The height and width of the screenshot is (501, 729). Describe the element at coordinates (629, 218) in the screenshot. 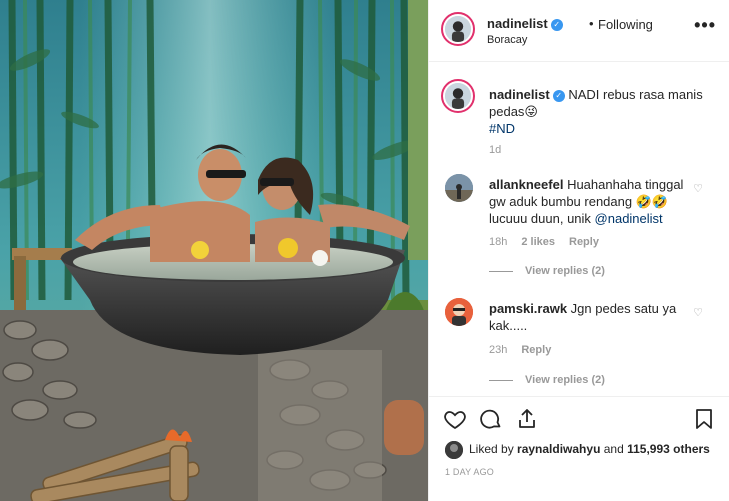

I see `comment-mention: @nadinelist` at that location.